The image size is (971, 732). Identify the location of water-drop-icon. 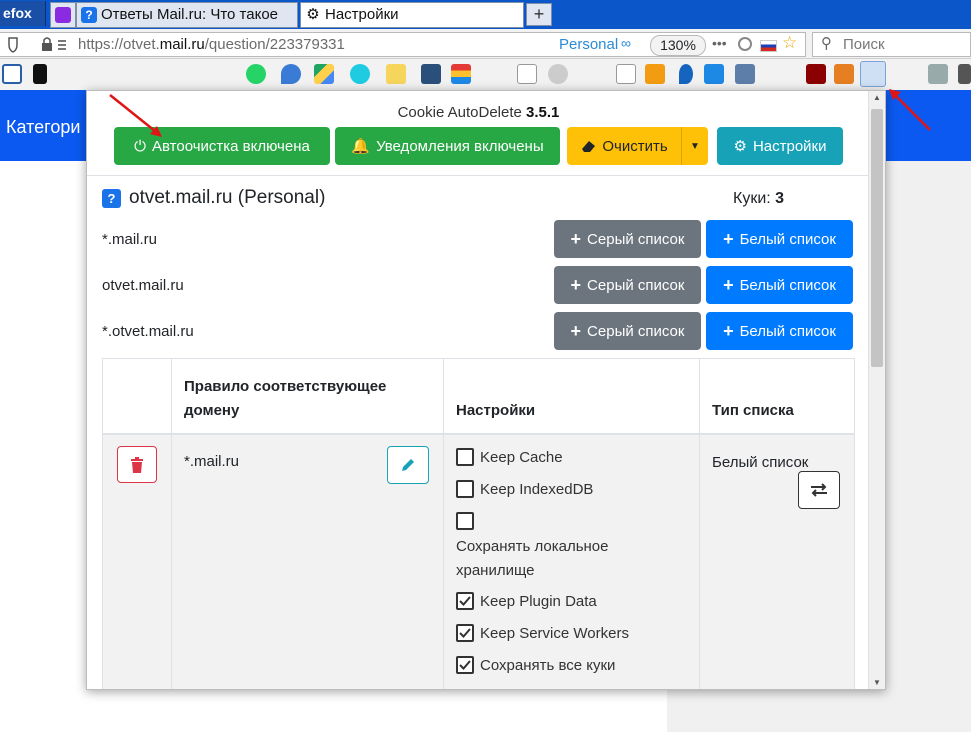
(686, 74).